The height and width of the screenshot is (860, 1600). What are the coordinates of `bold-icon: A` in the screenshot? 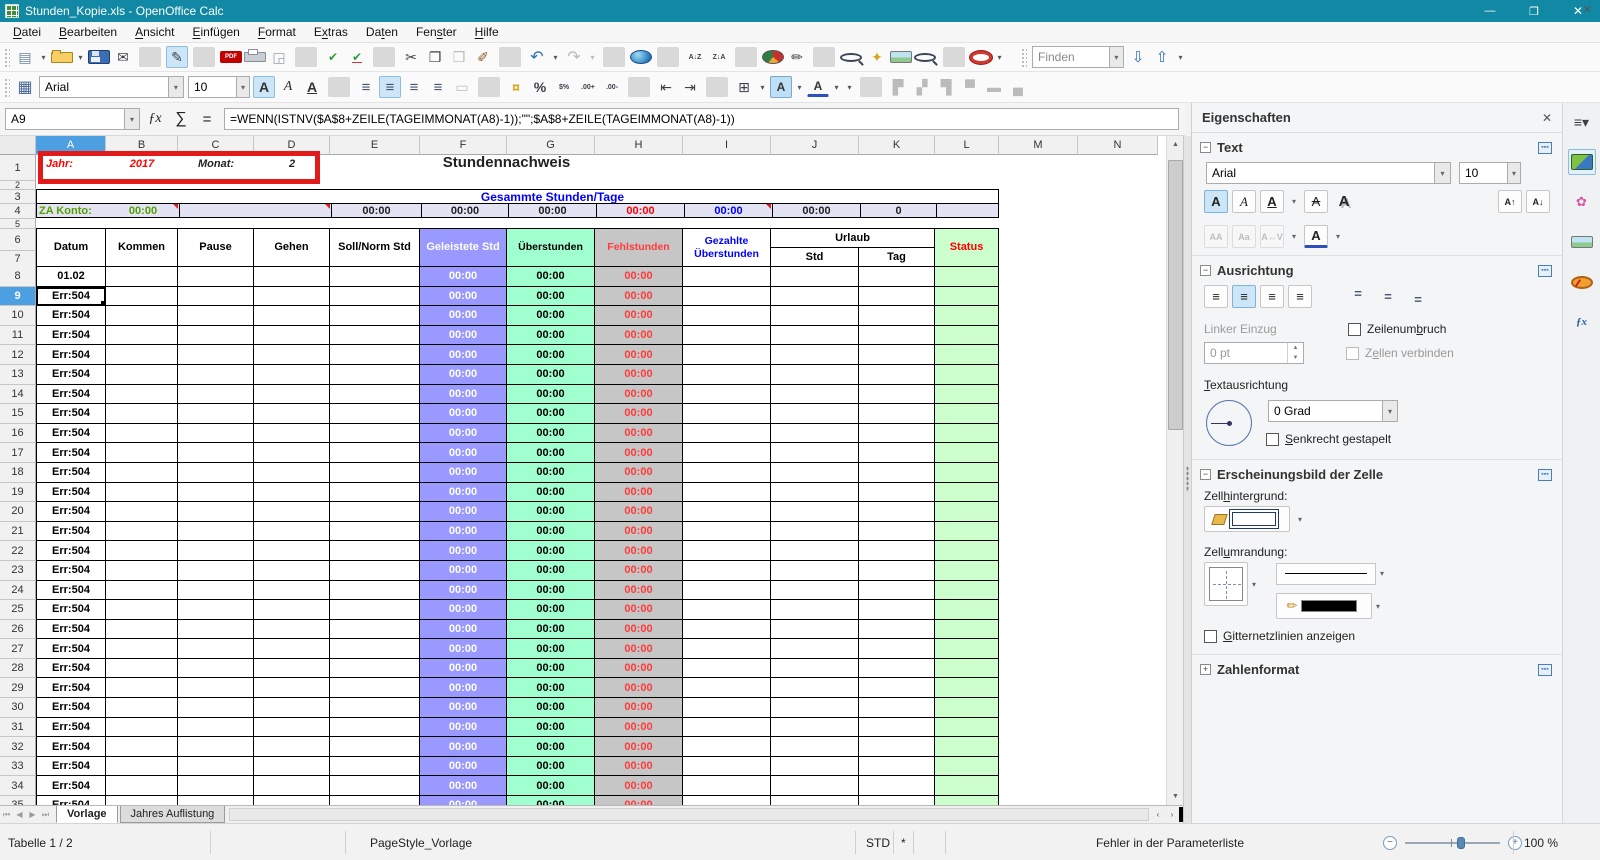 It's located at (264, 87).